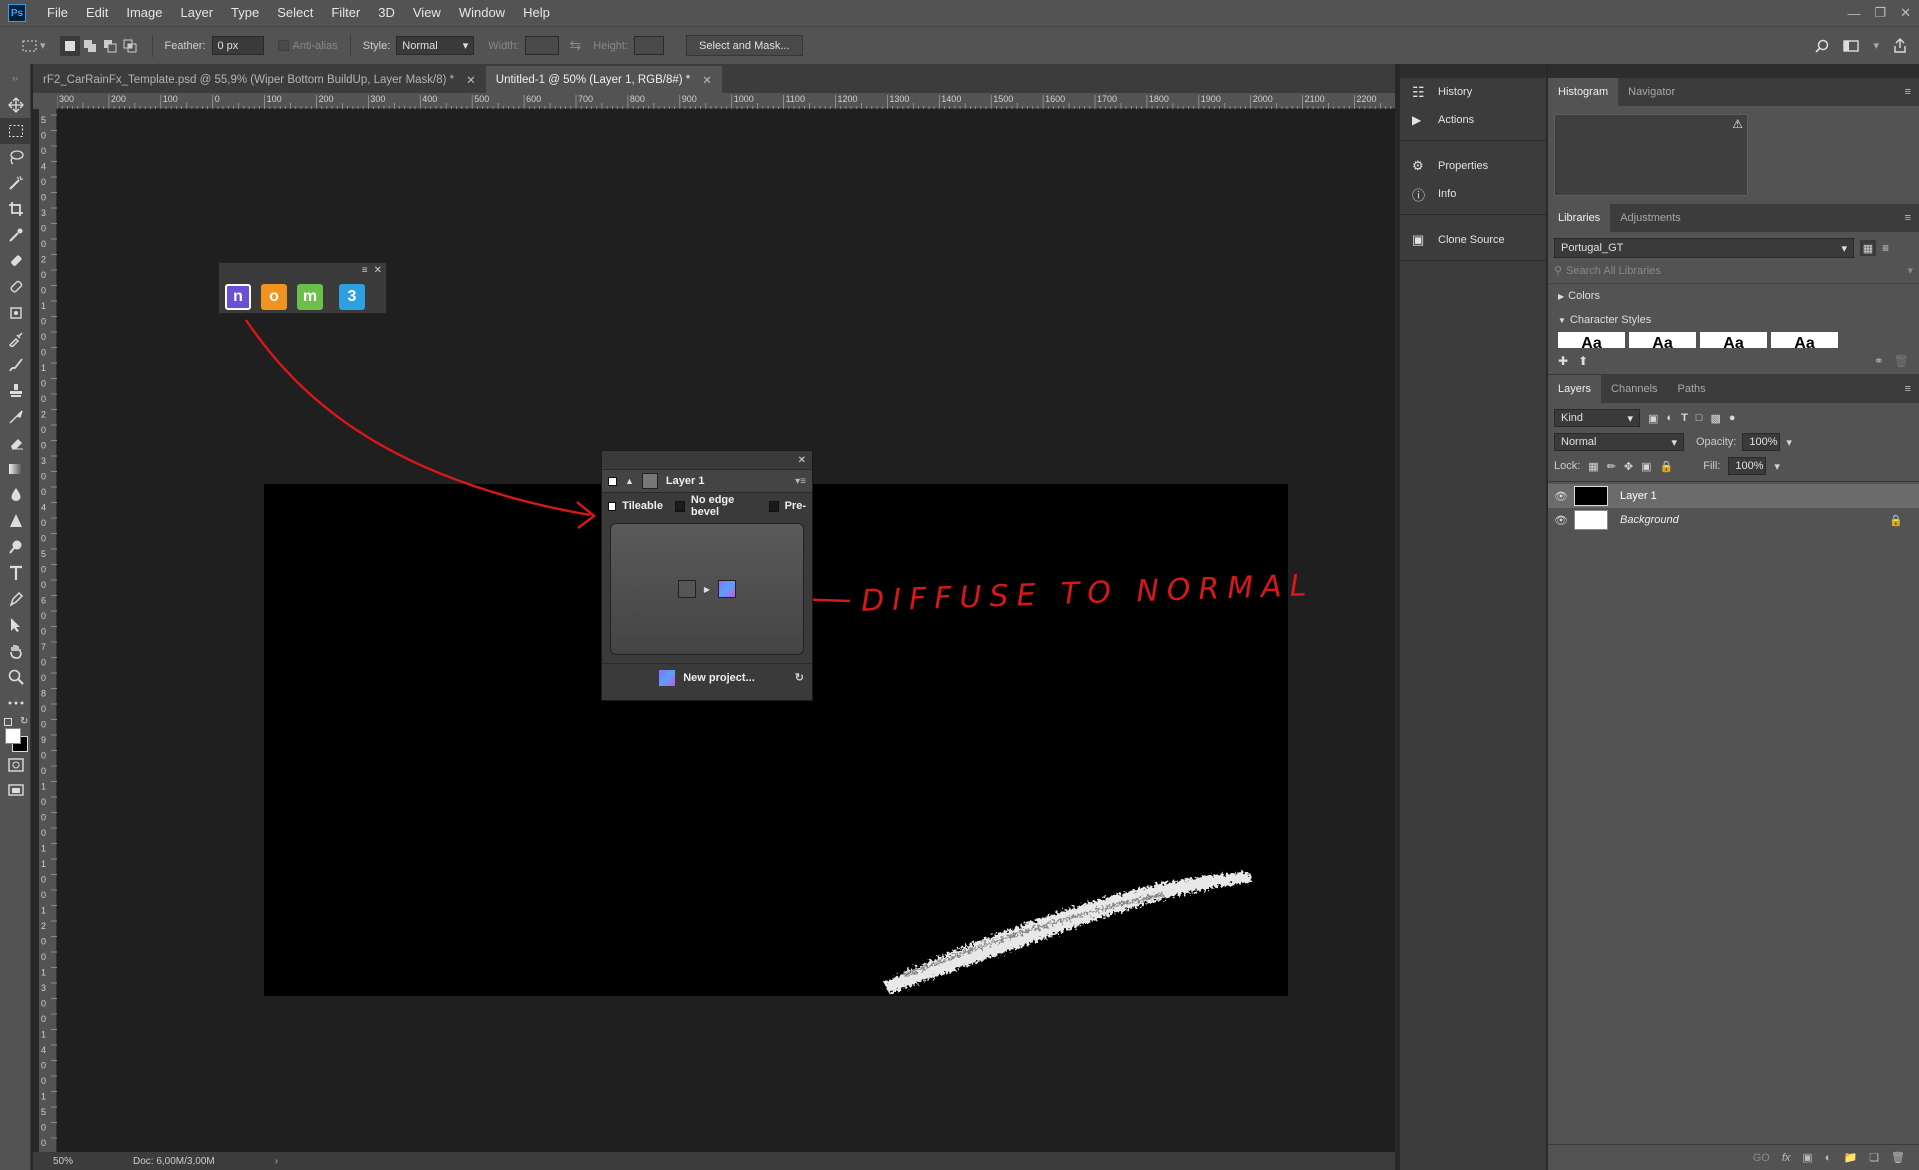  What do you see at coordinates (1733, 389) in the screenshot?
I see `layers-tabs: Layers Channels Paths ≡` at bounding box center [1733, 389].